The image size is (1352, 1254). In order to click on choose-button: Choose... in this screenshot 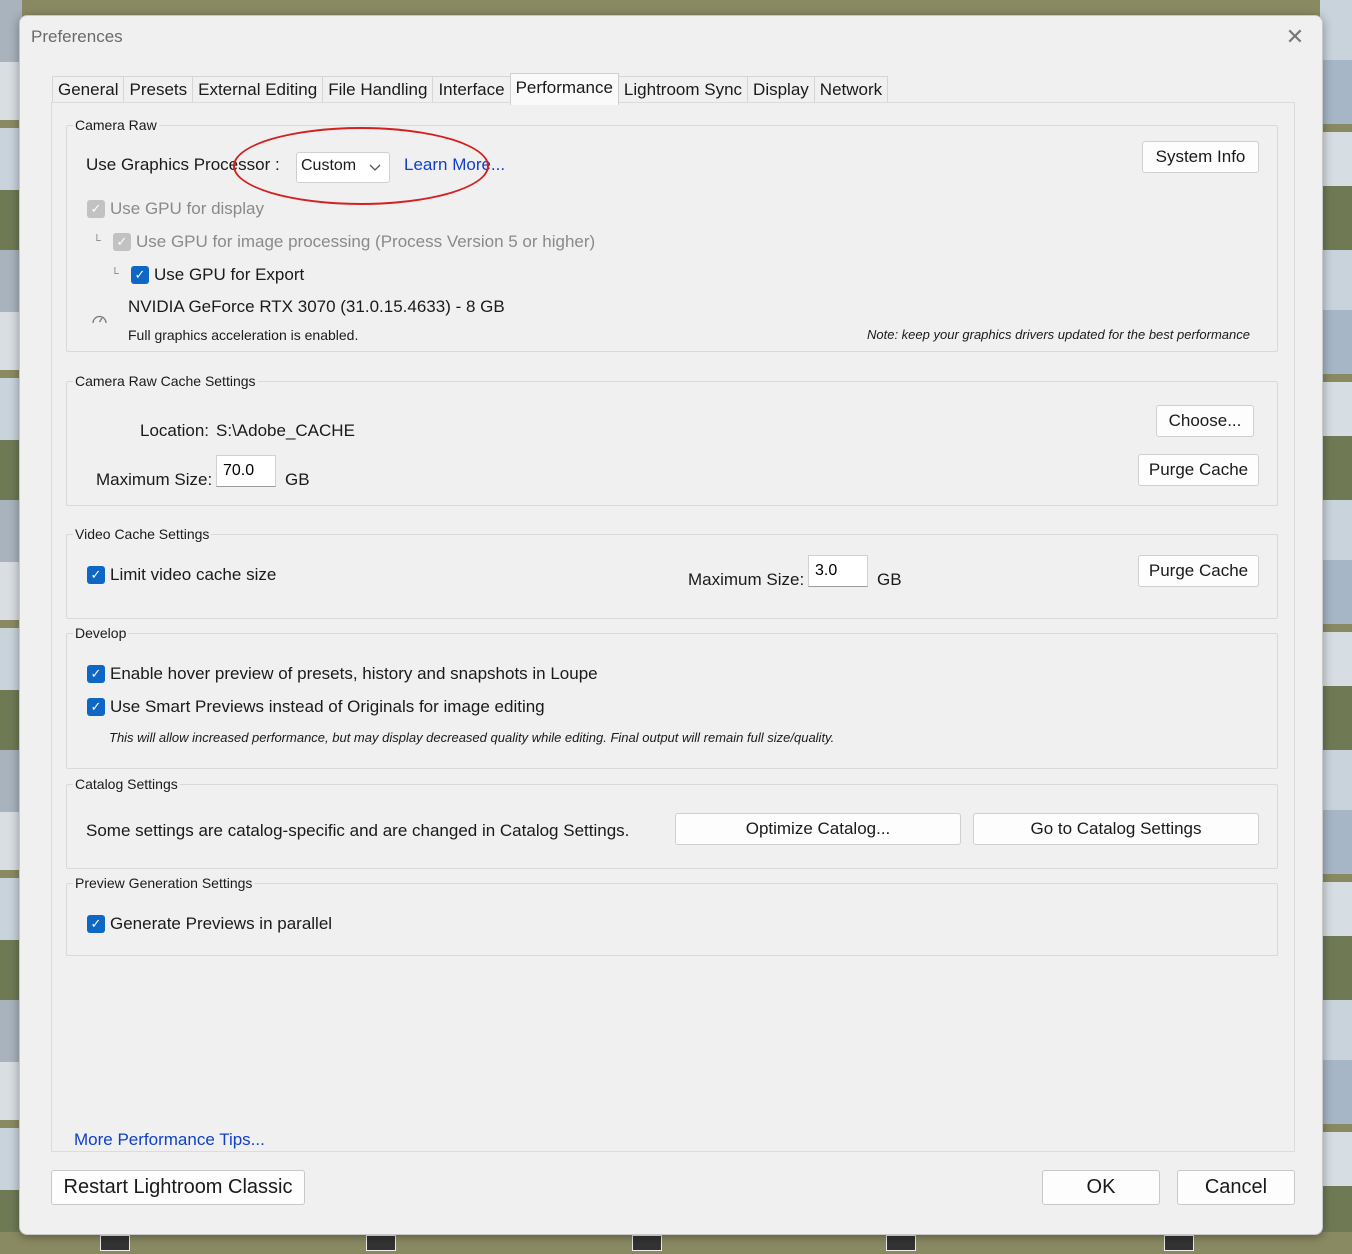, I will do `click(1205, 421)`.